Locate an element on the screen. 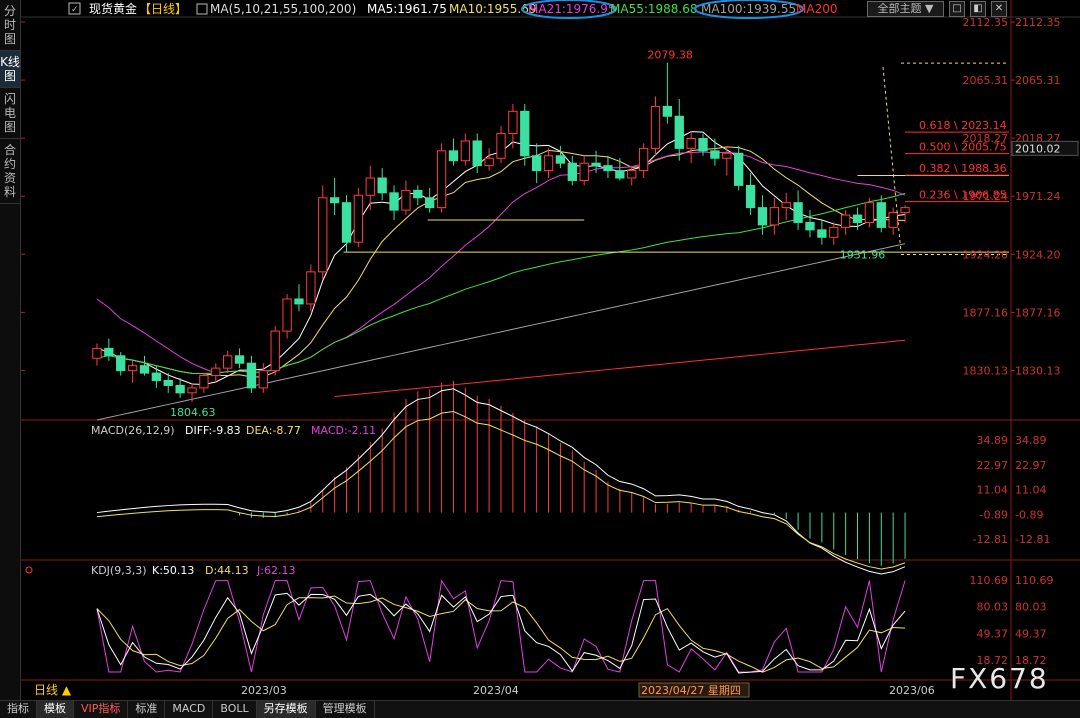 This screenshot has width=1080, height=718. price-tick-label: 1924.20 is located at coordinates (1038, 254).